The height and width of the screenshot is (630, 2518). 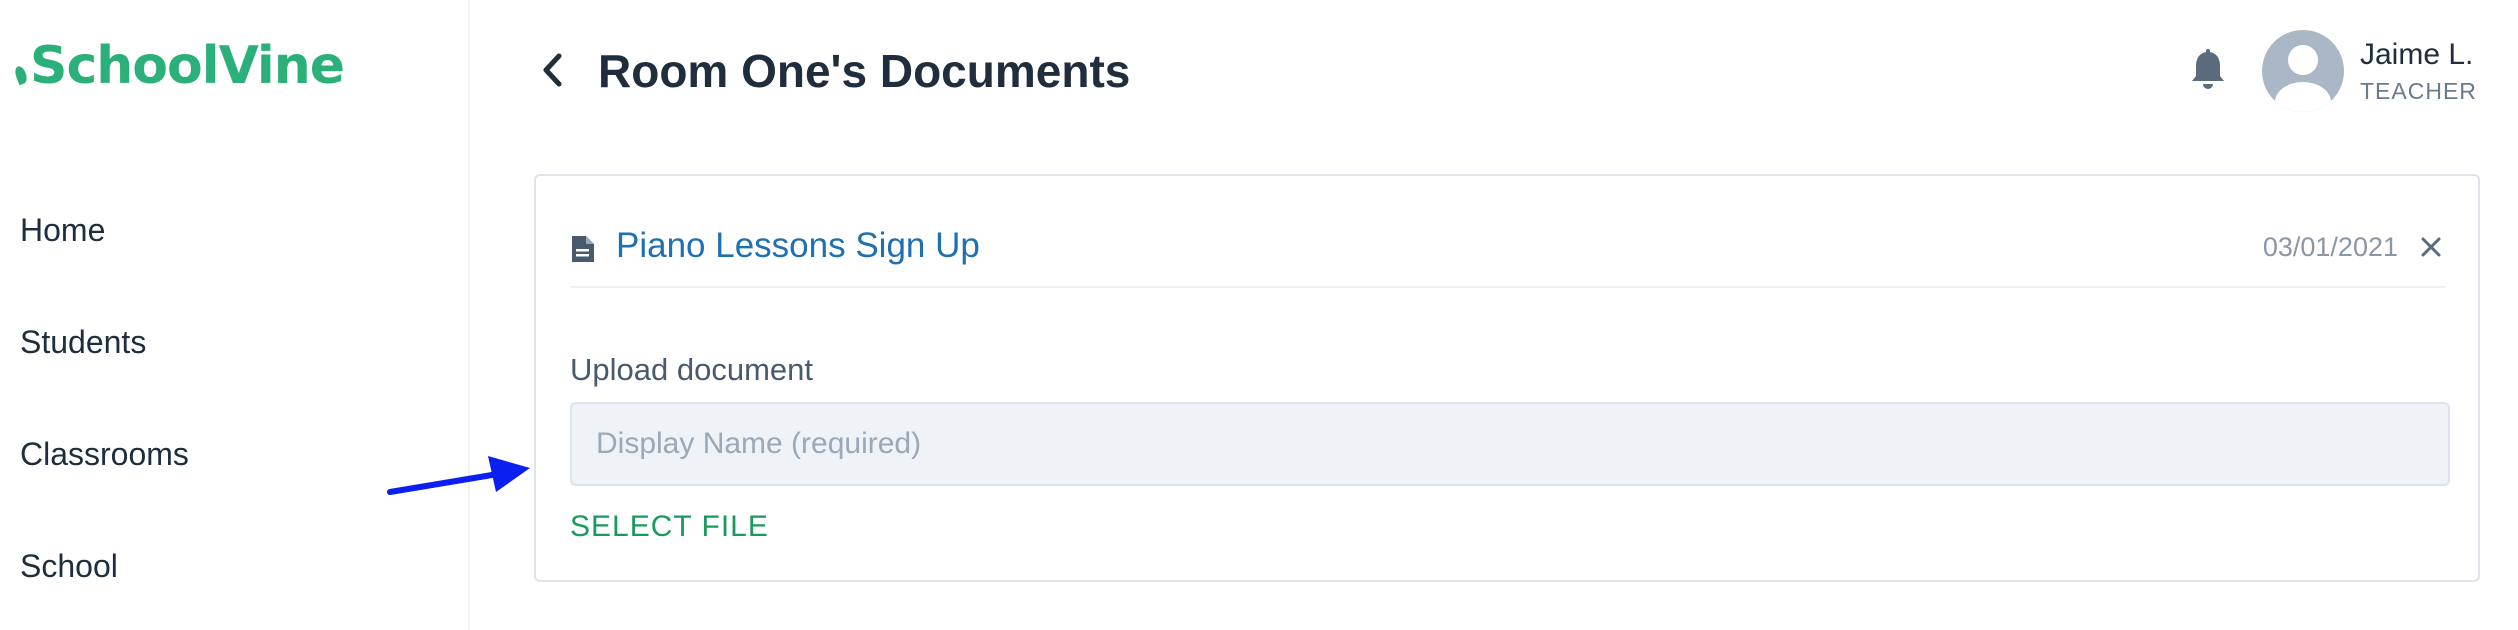 I want to click on bell-icon, so click(x=2208, y=69).